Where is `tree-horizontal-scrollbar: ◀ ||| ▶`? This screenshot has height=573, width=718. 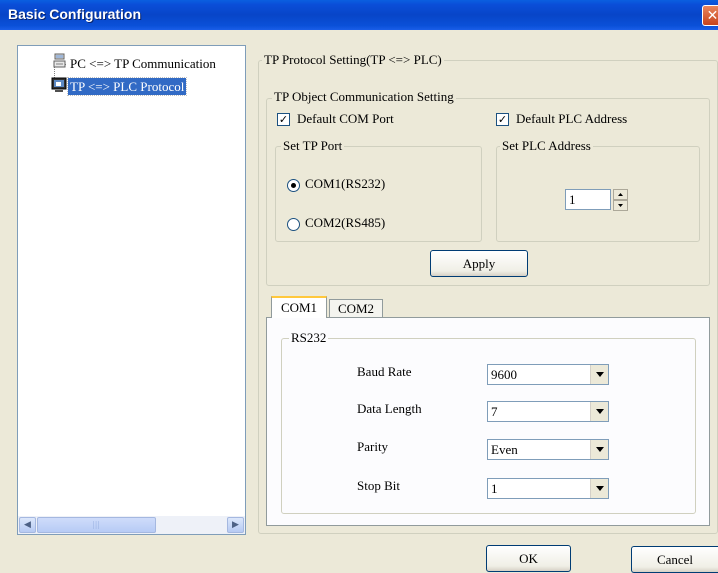
tree-horizontal-scrollbar: ◀ ||| ▶ is located at coordinates (131, 525).